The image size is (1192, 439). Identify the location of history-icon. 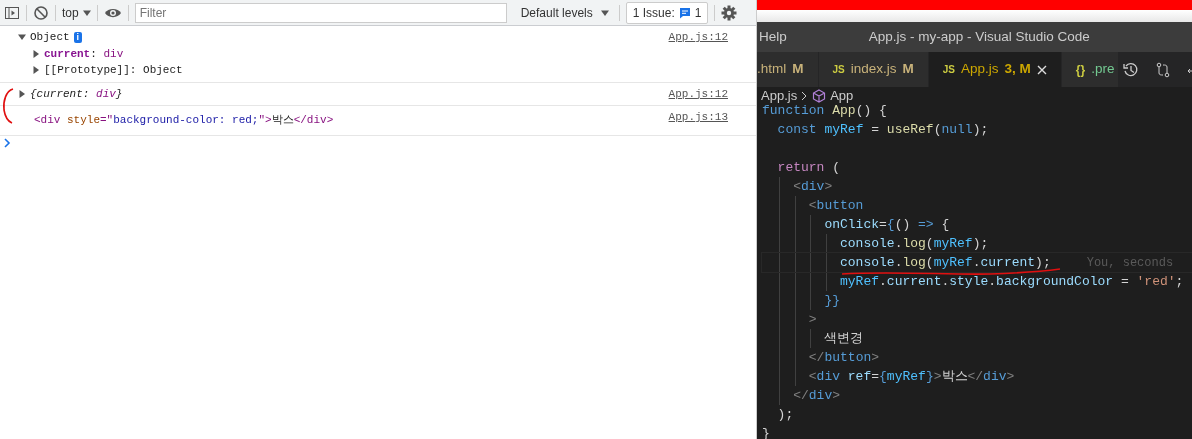
(1131, 69).